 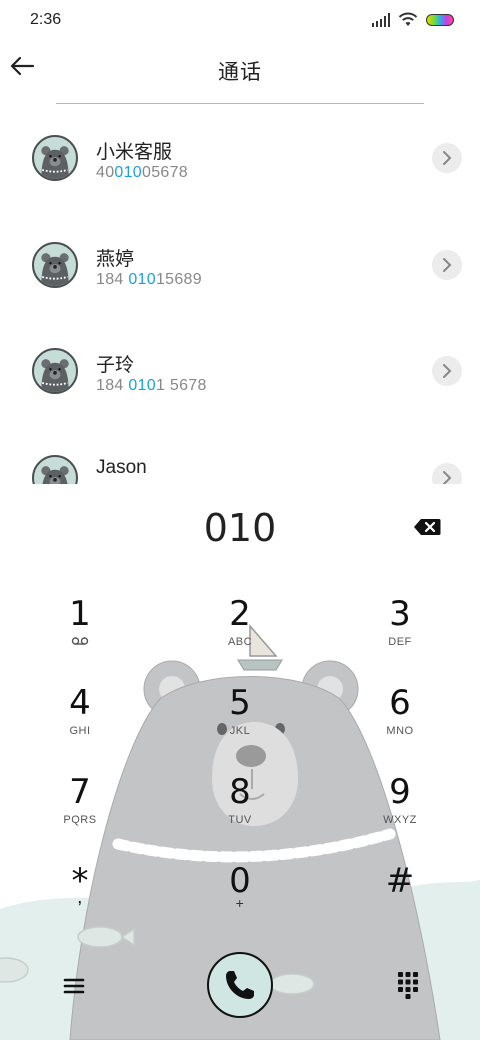 What do you see at coordinates (240, 820) in the screenshot?
I see `key-letters: TUV` at bounding box center [240, 820].